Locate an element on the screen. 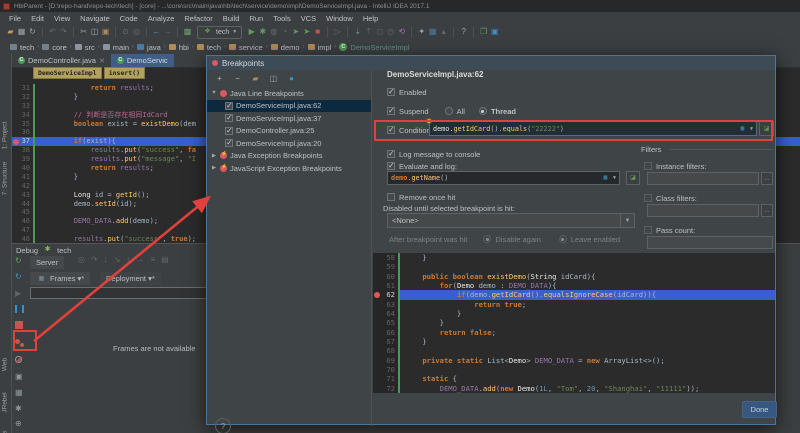  pause-icon is located at coordinates (19, 309).